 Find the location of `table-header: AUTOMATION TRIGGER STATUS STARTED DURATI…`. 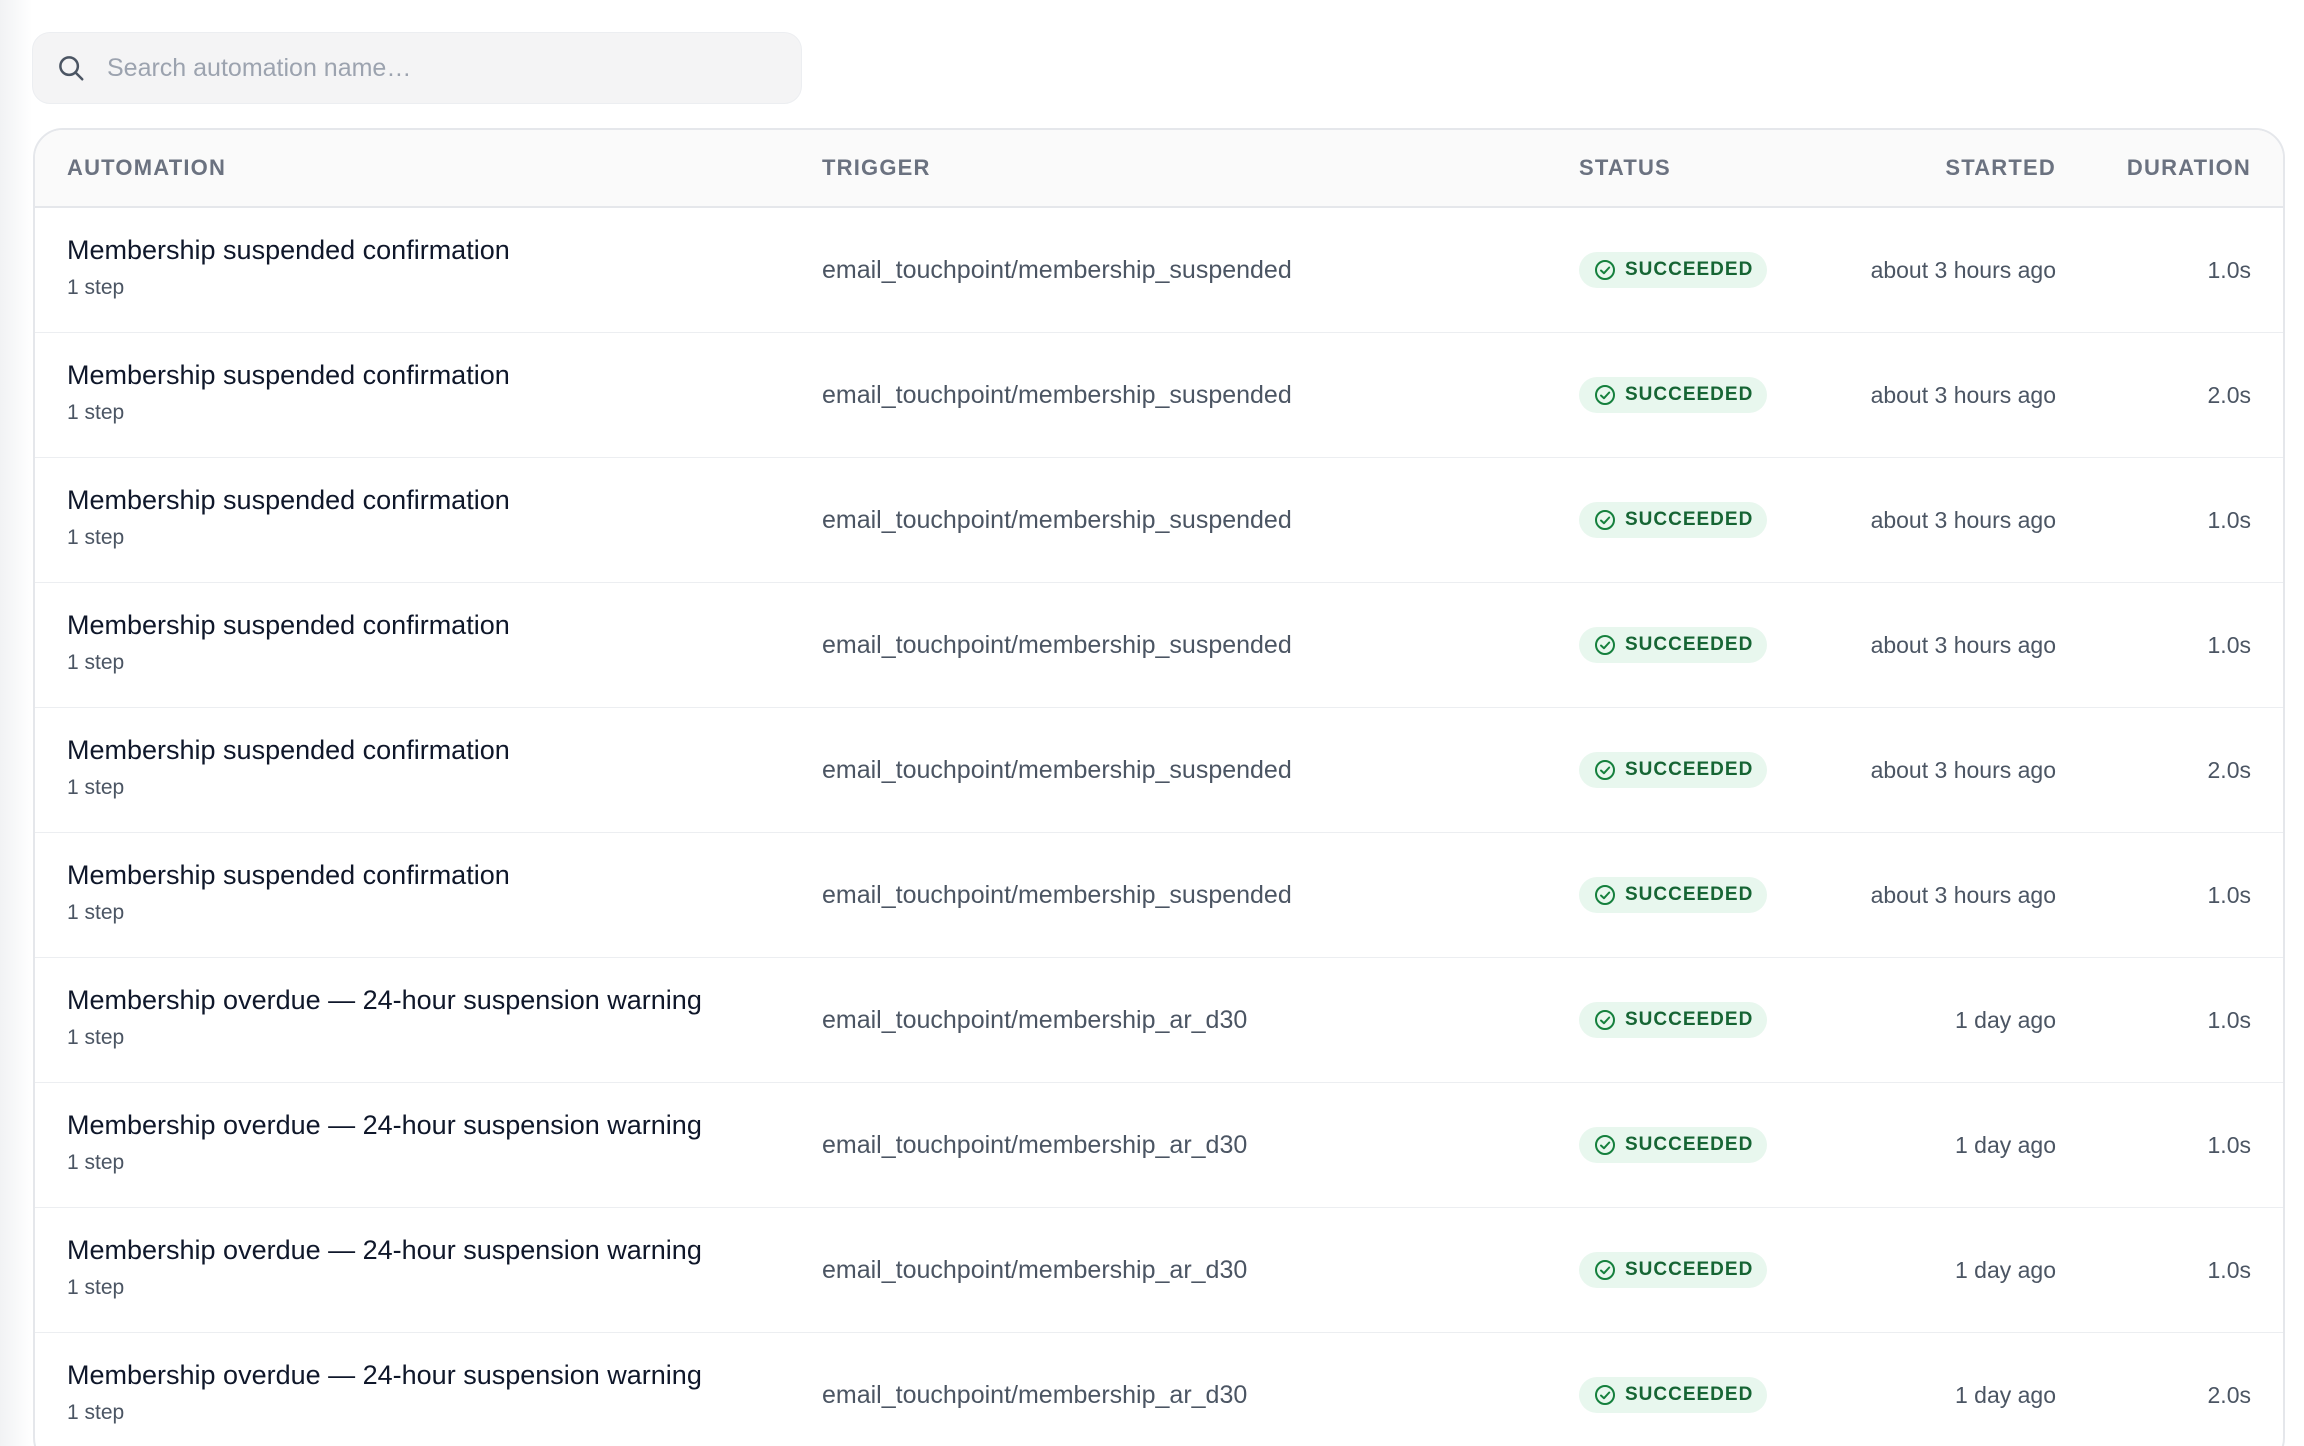

table-header: AUTOMATION TRIGGER STATUS STARTED DURATI… is located at coordinates (1159, 169).